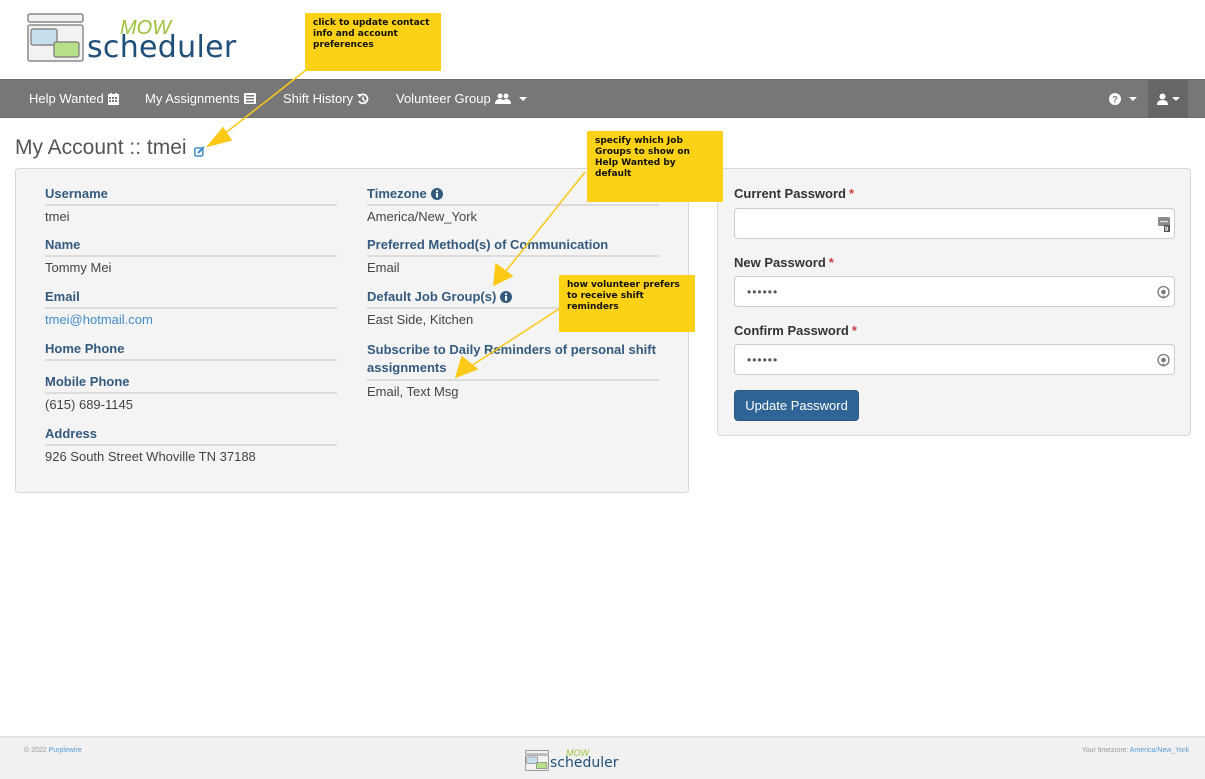 The image size is (1205, 779). I want to click on footer-timezone: Your timezone: America/New_York, so click(1135, 750).